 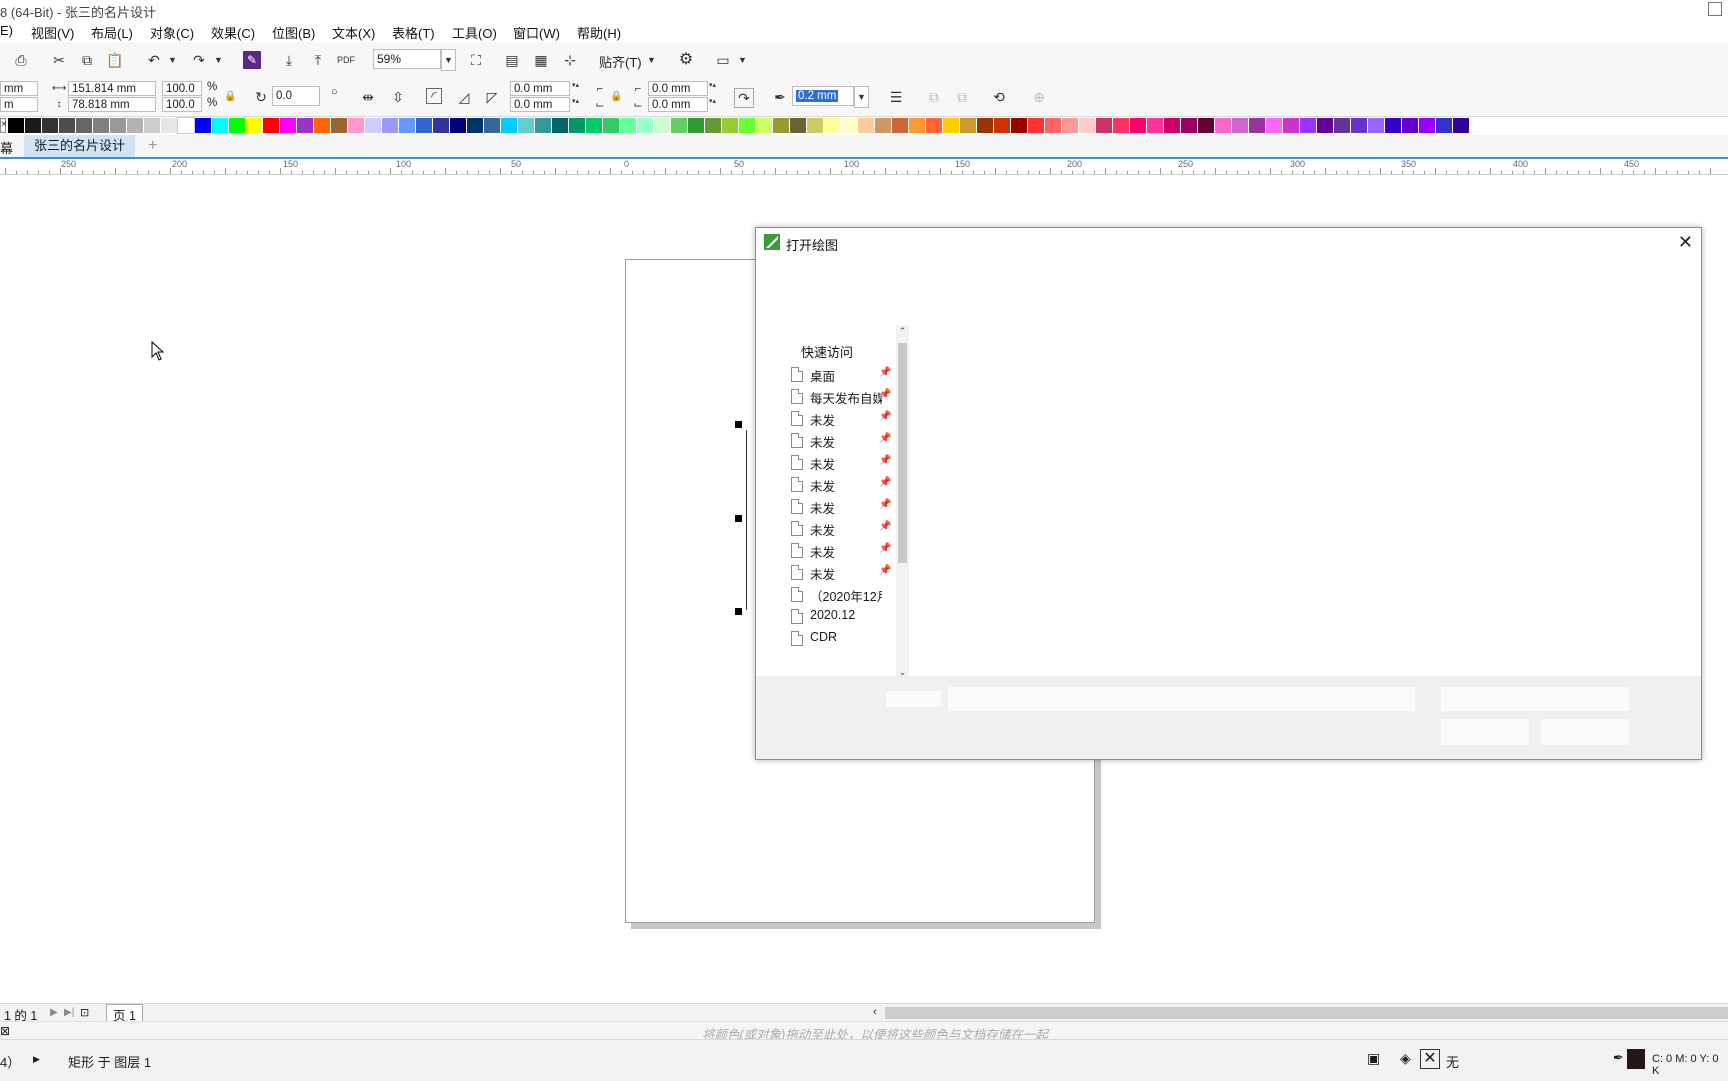 What do you see at coordinates (87, 60) in the screenshot?
I see `copy-icon: ⧉` at bounding box center [87, 60].